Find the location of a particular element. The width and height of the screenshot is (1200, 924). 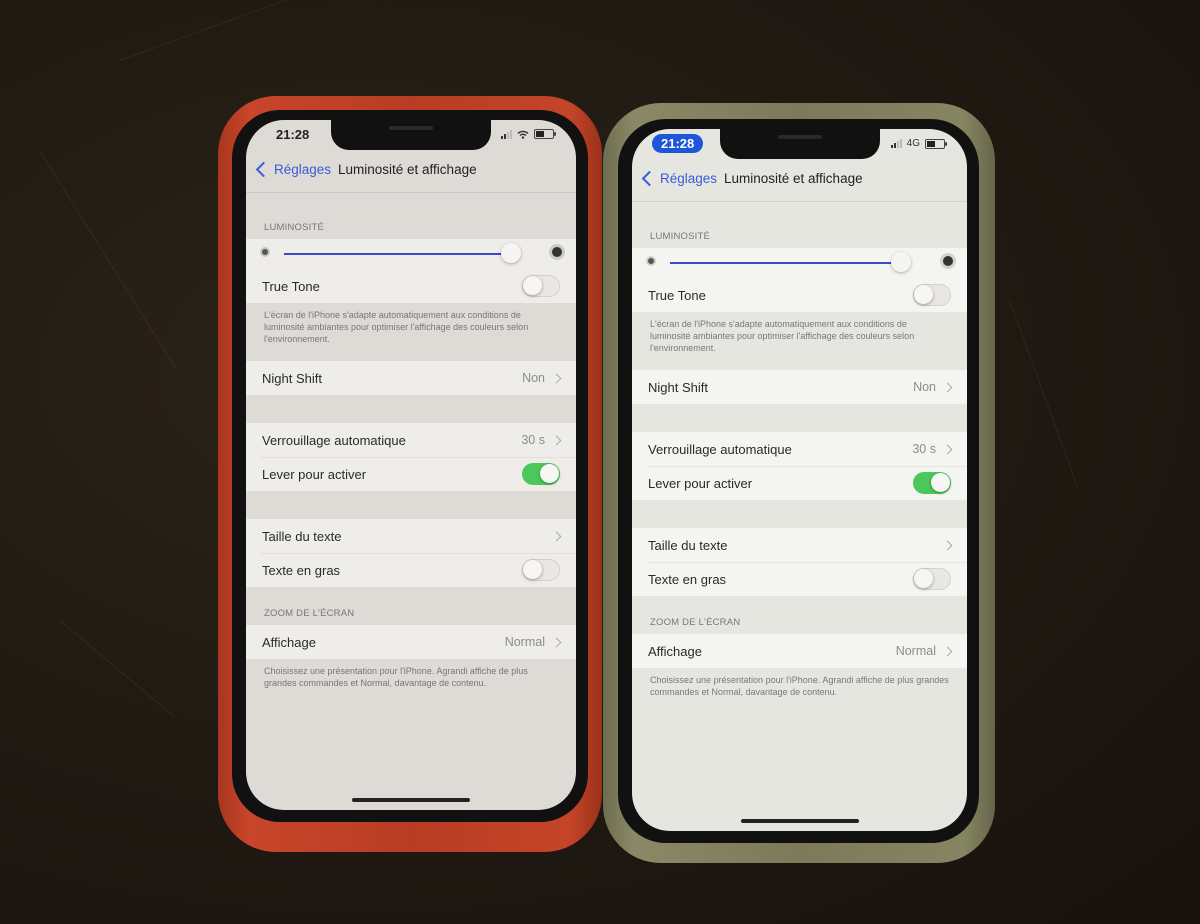

status-time: 21:28 is located at coordinates (293, 134).